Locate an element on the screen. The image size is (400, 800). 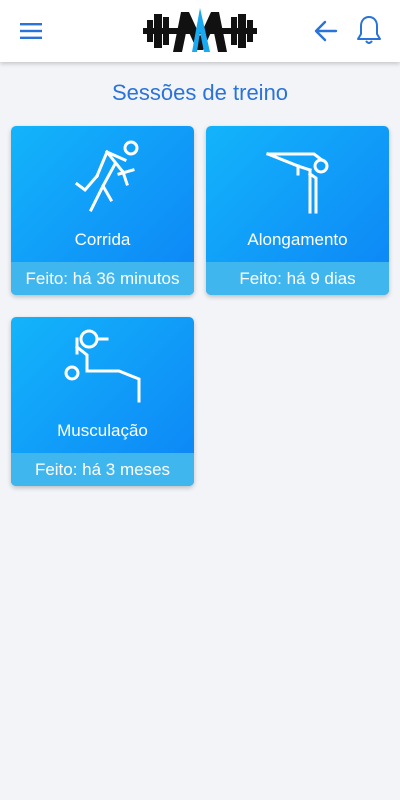
session-label: Alongamento is located at coordinates (297, 239).